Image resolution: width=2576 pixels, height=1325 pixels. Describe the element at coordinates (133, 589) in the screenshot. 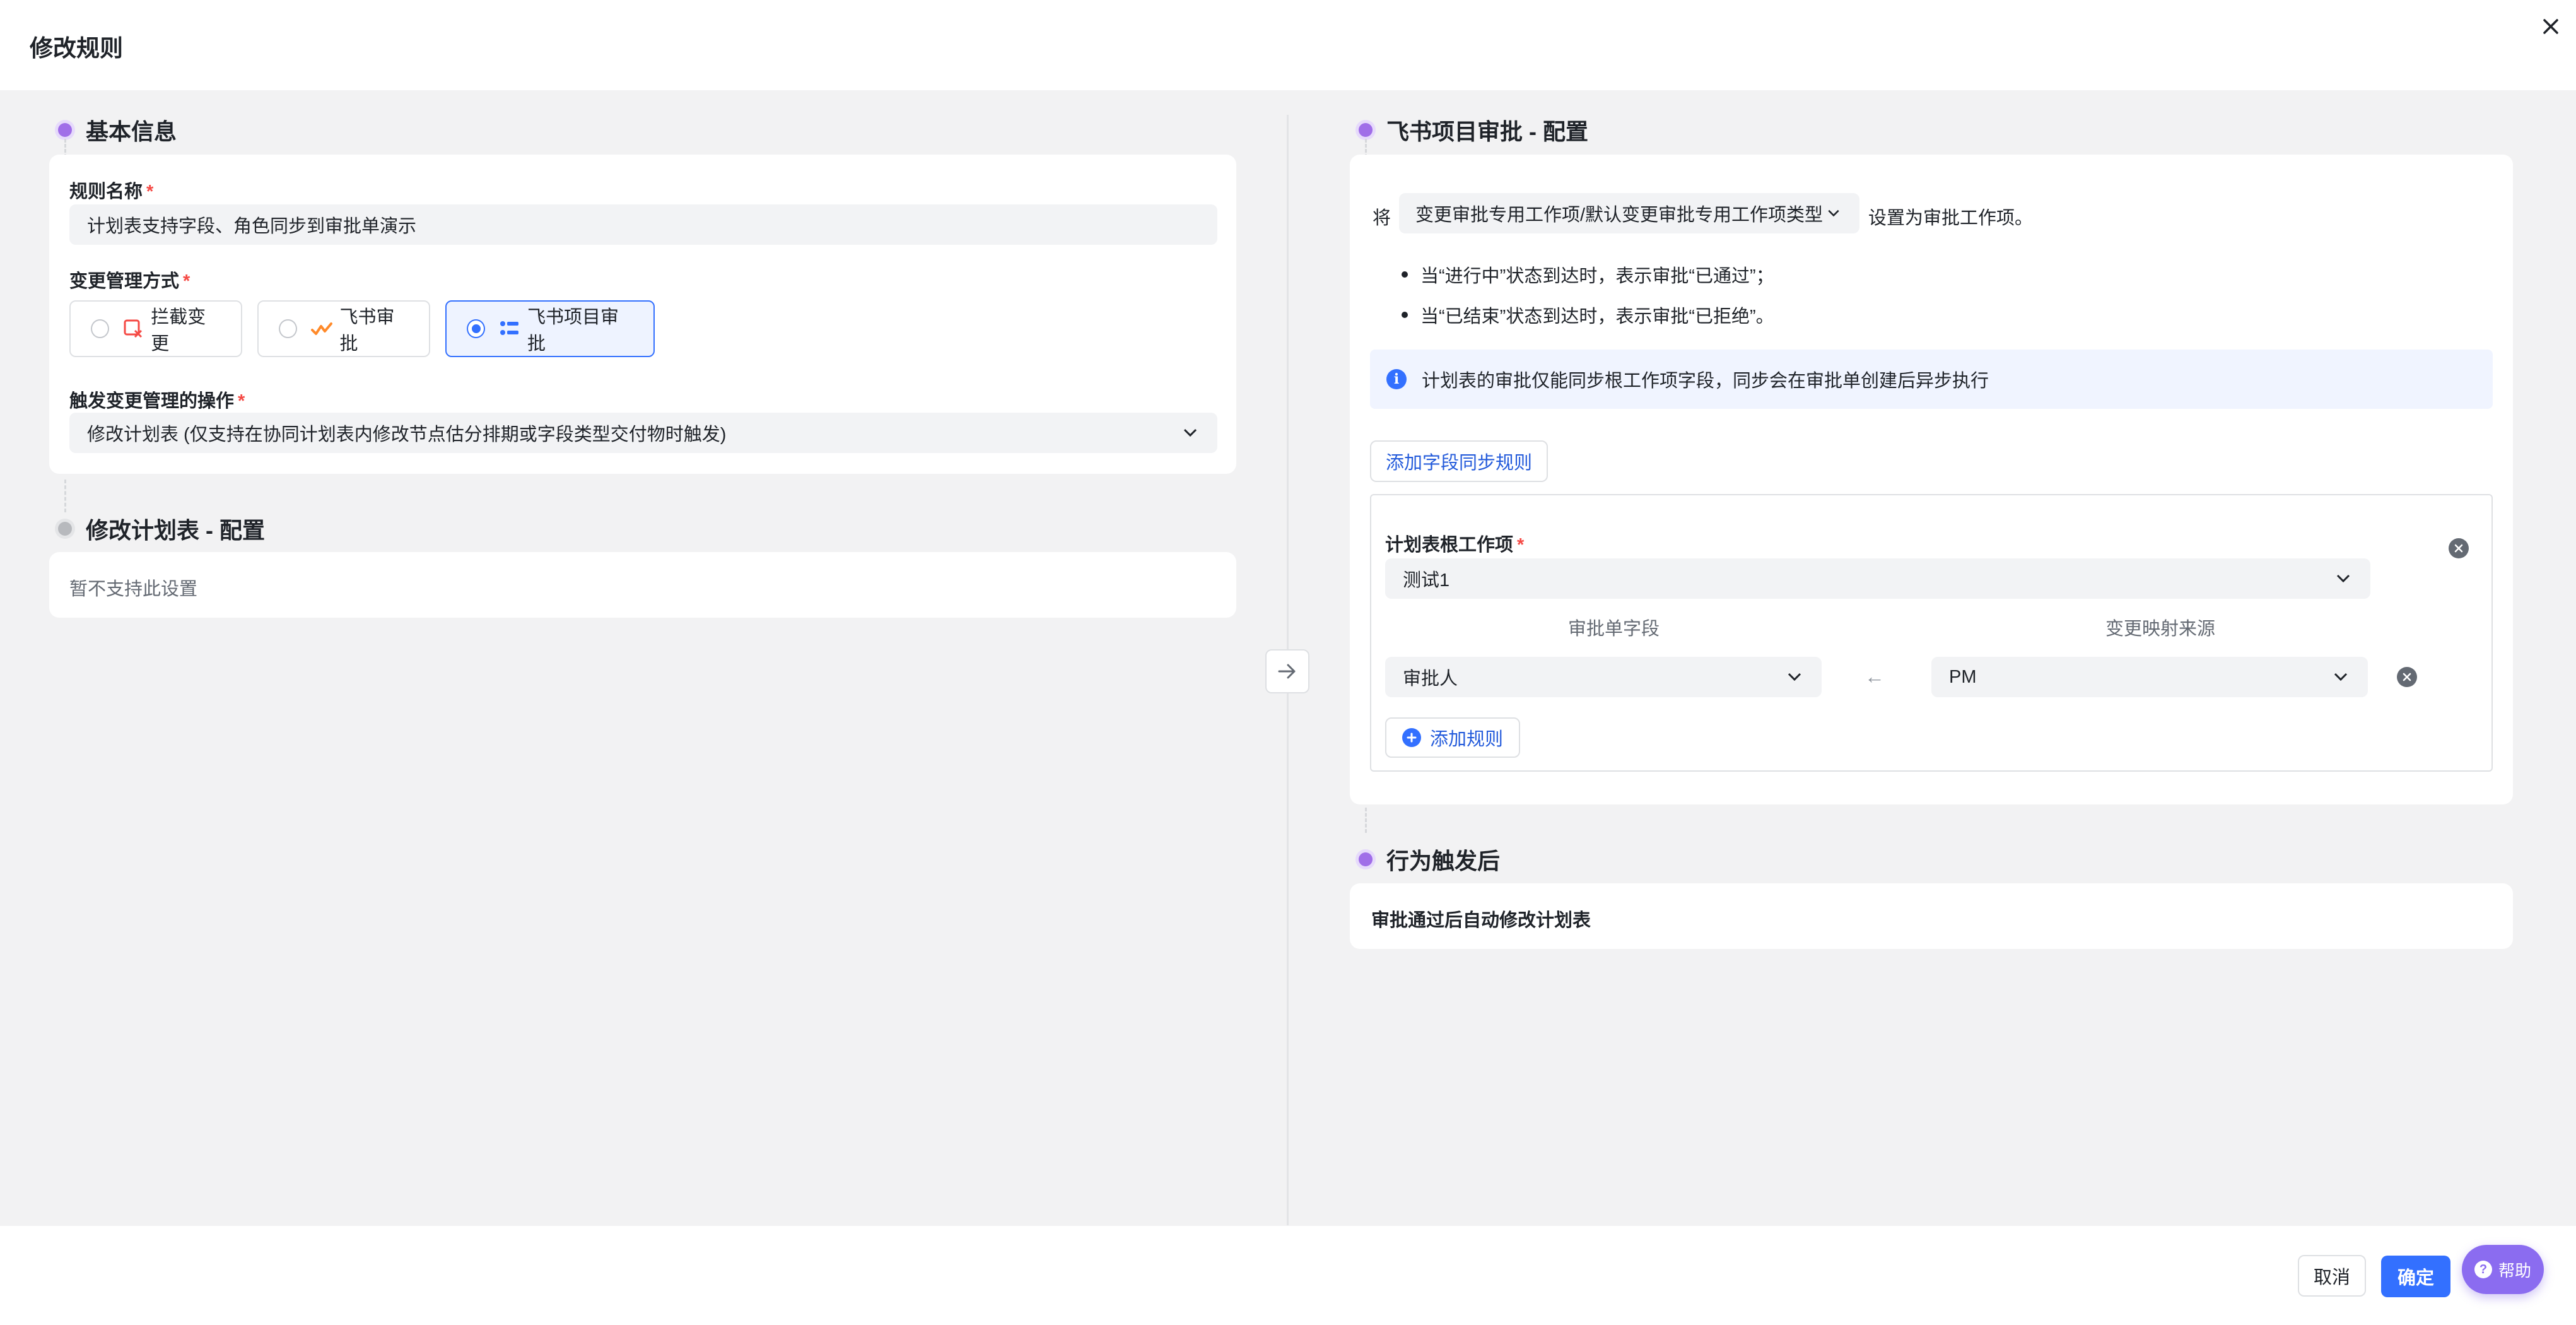

I see `plan-config-note: 暂不支持此设置` at that location.